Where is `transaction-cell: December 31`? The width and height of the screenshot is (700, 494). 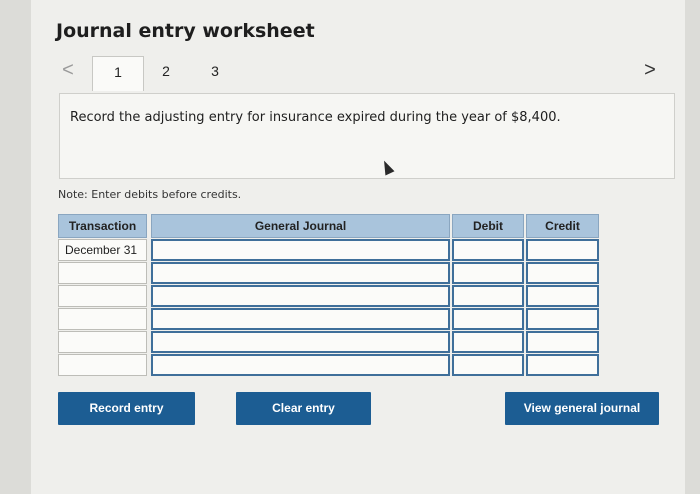
transaction-cell: December 31 is located at coordinates (102, 250).